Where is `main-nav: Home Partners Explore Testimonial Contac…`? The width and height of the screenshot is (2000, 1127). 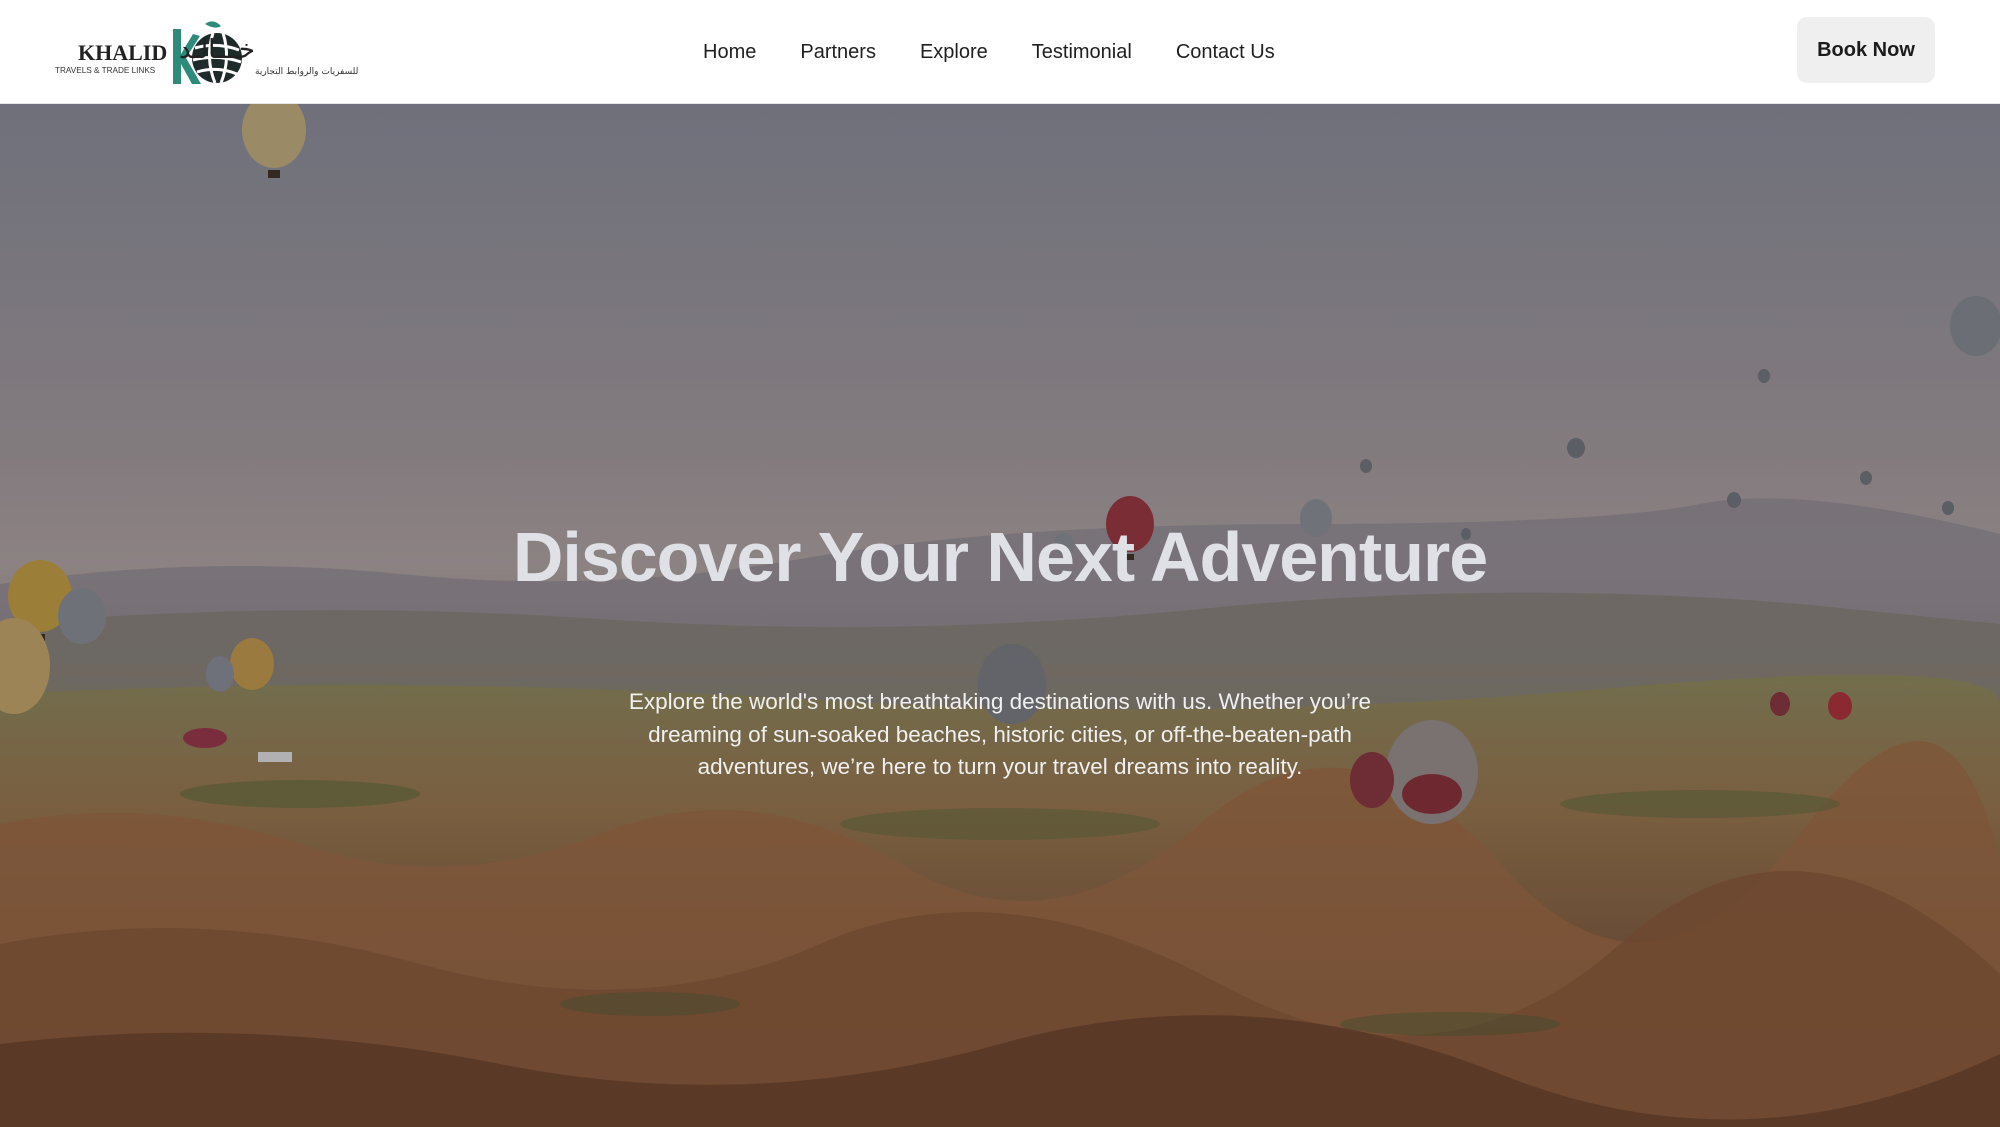
main-nav: Home Partners Explore Testimonial Contac… is located at coordinates (989, 52).